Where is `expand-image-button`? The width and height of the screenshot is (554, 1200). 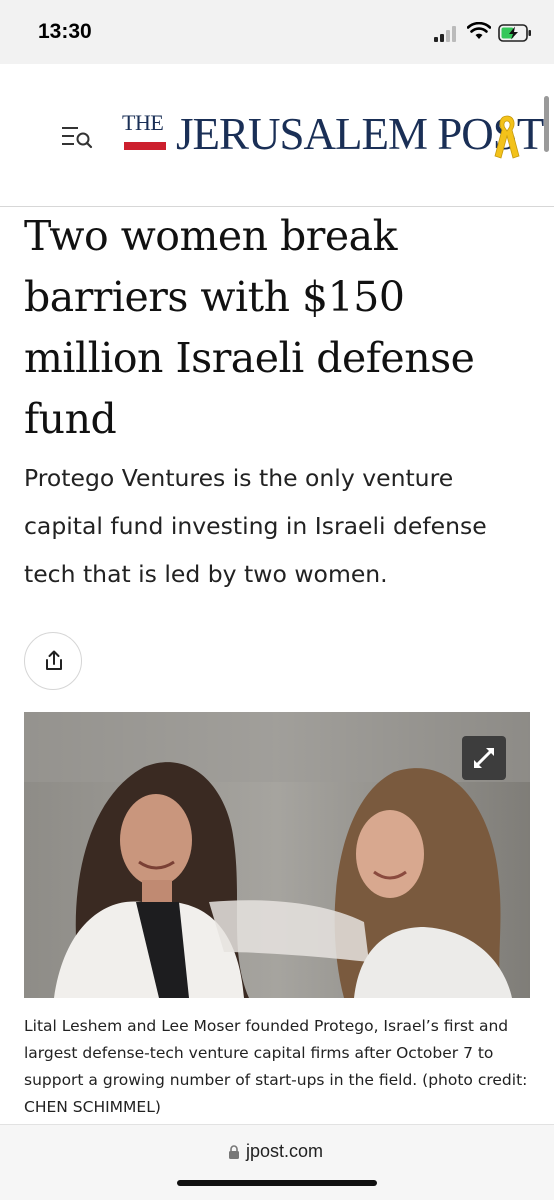
expand-image-button is located at coordinates (484, 758).